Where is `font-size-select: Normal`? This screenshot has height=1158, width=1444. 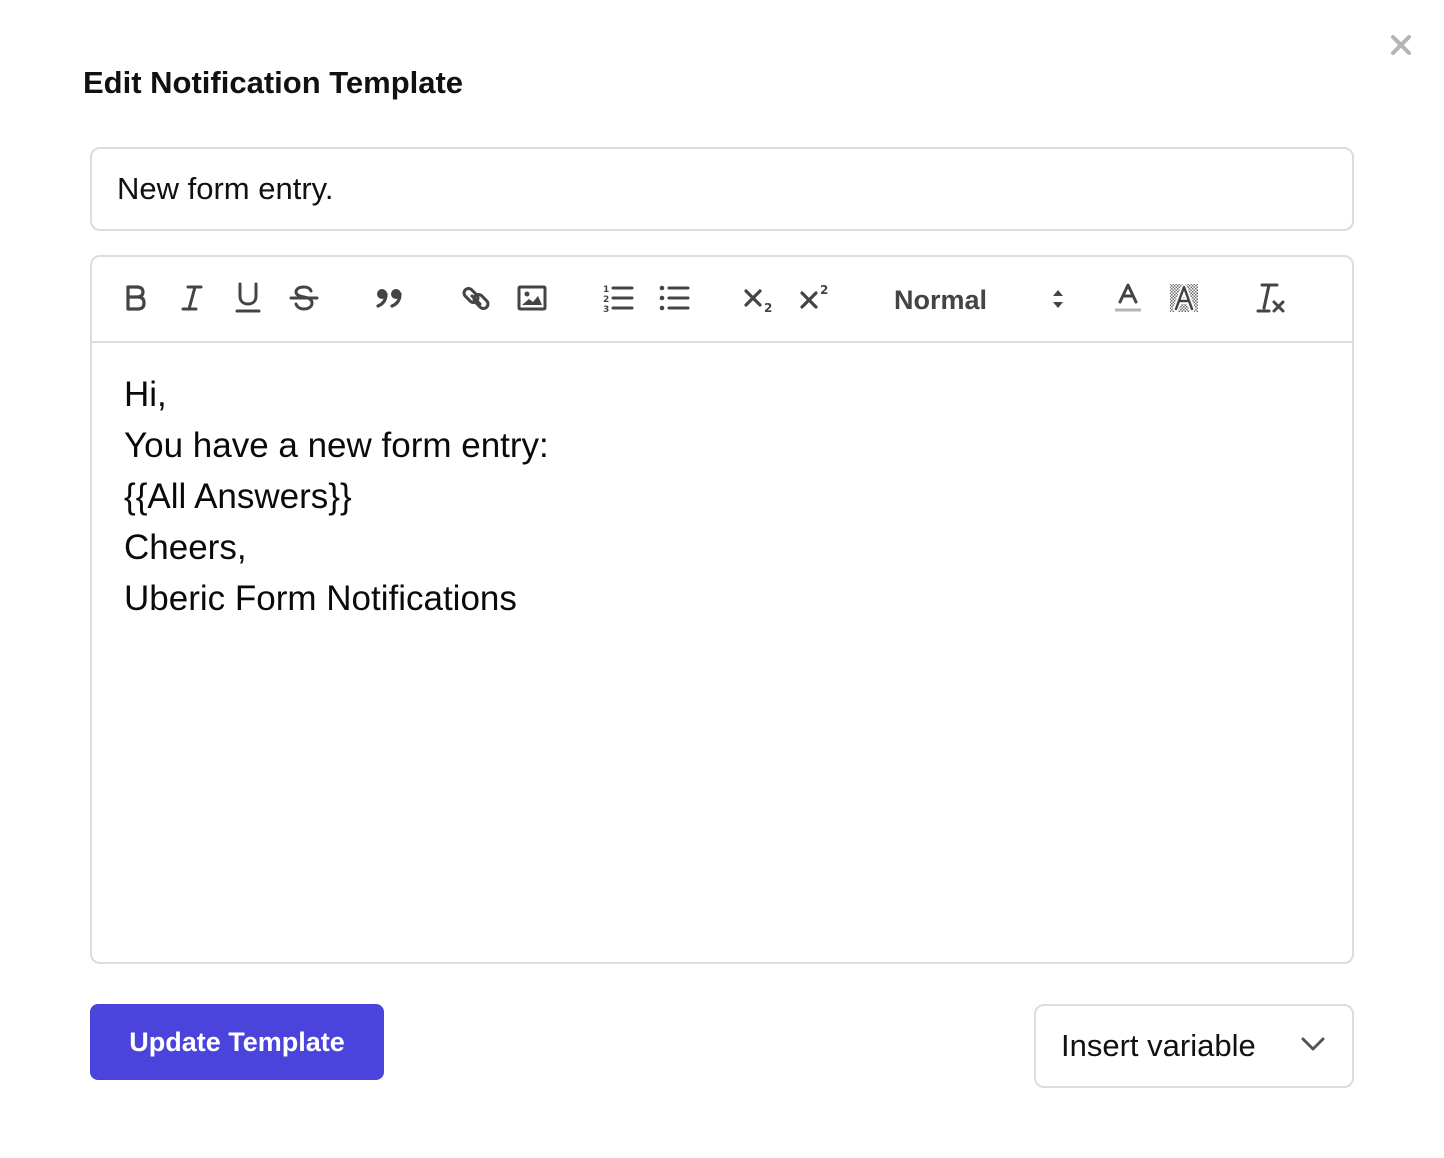
font-size-select: Normal is located at coordinates (980, 300).